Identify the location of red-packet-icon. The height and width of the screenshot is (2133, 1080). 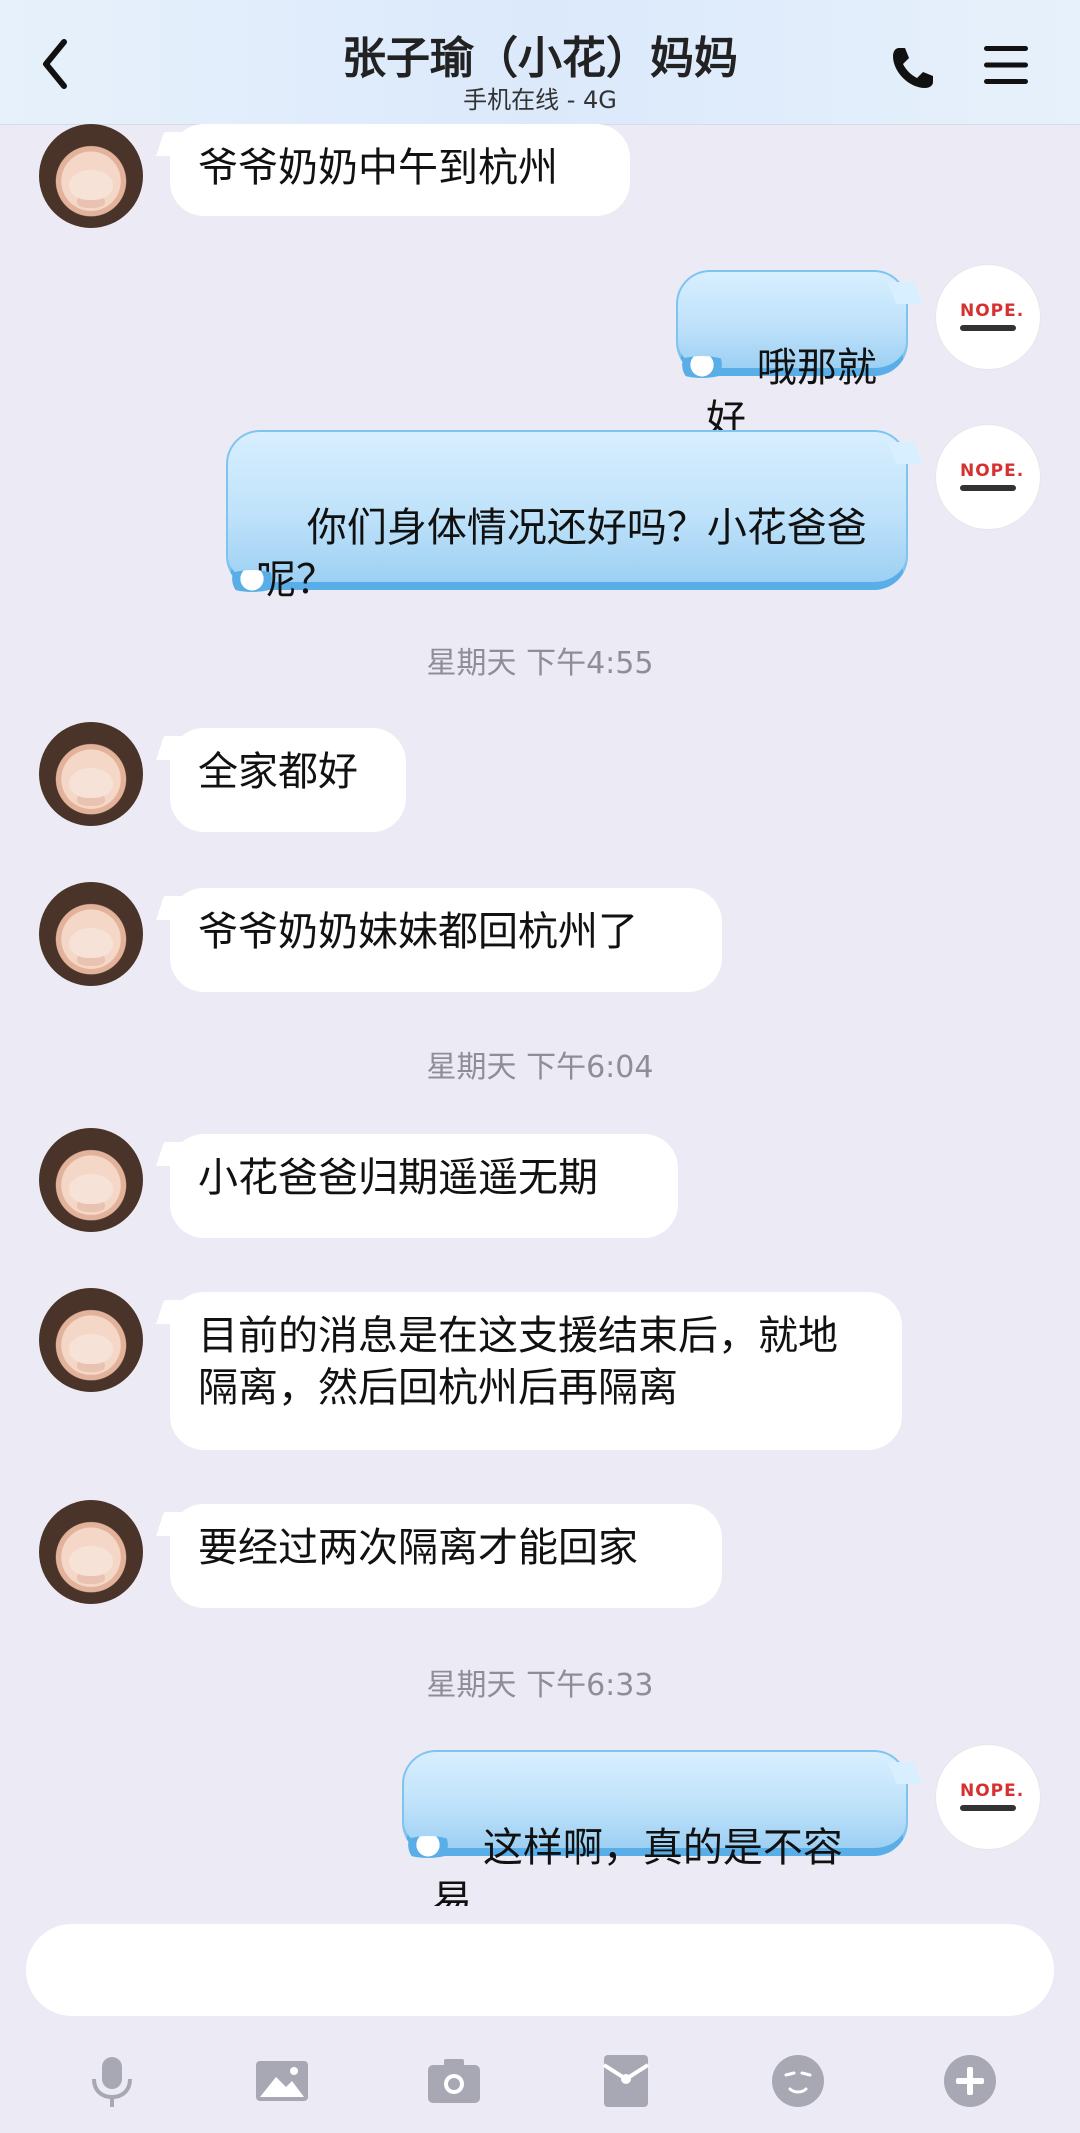
(626, 2081).